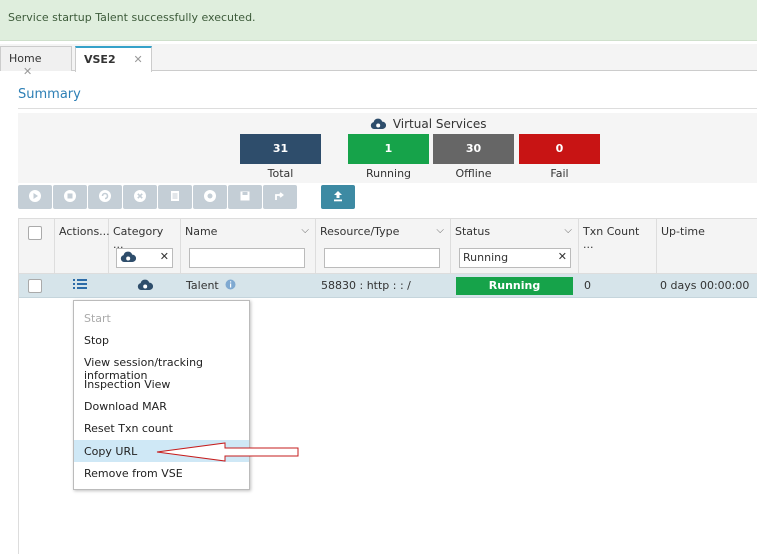  I want to click on category-filter: ✕, so click(144, 258).